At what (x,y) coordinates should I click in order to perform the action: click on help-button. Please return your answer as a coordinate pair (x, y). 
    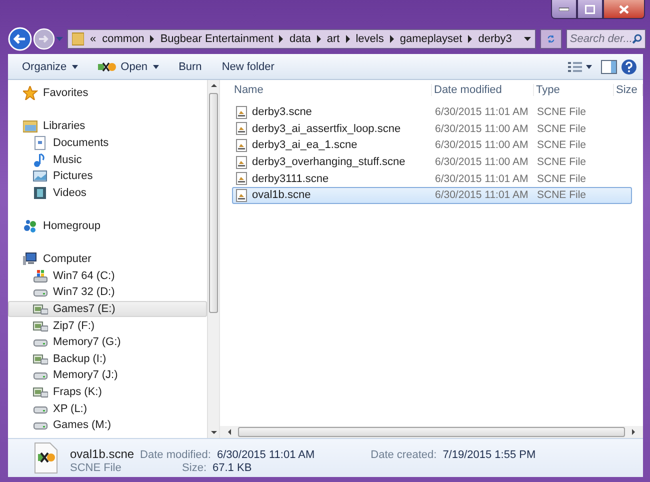
    Looking at the image, I should click on (629, 66).